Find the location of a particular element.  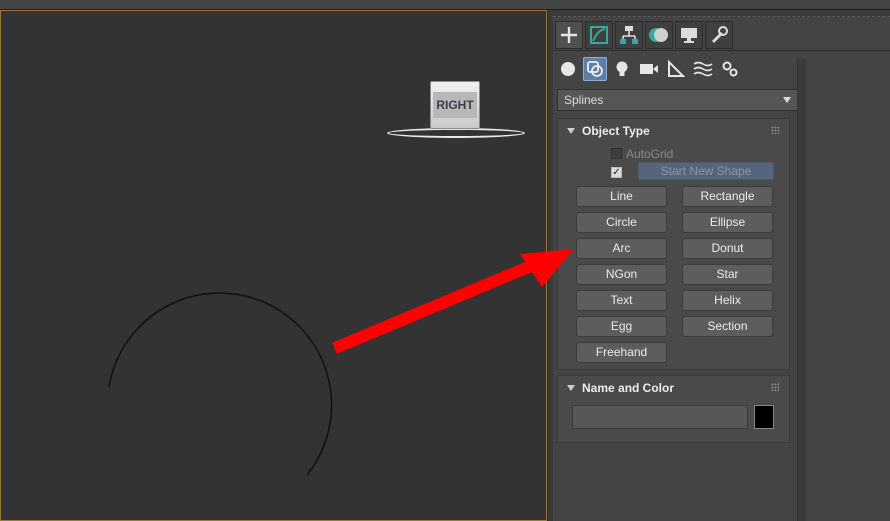

arc-spline is located at coordinates (220, 384).